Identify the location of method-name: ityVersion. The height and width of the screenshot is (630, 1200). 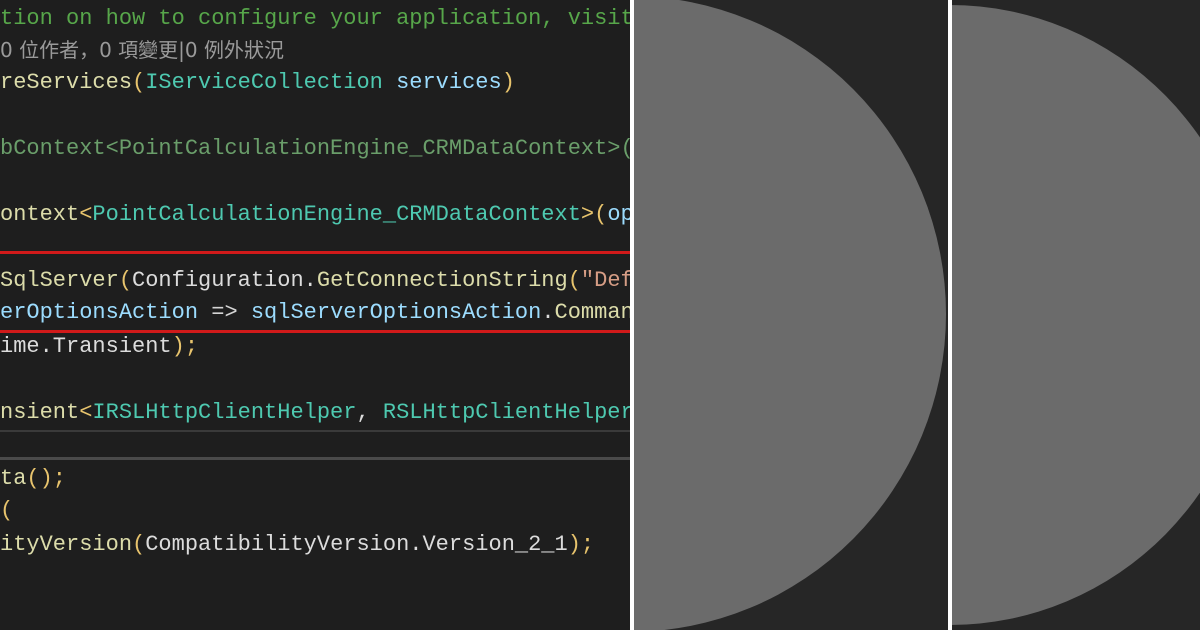
(66, 544).